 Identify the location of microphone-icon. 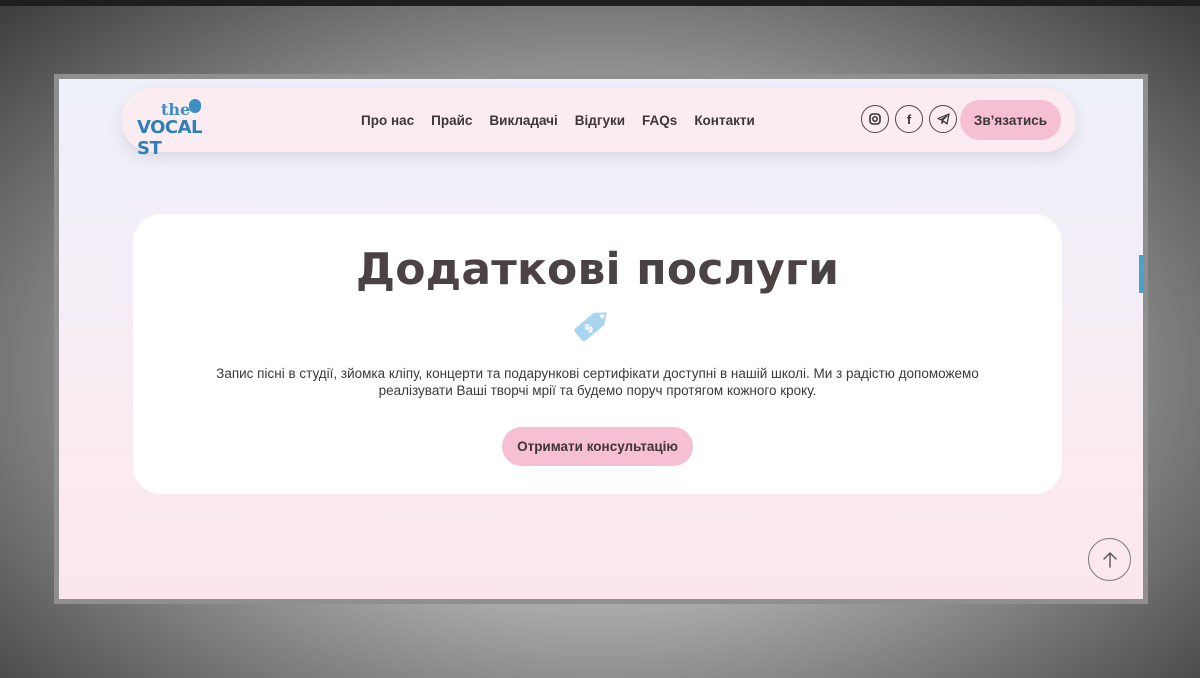
(195, 106).